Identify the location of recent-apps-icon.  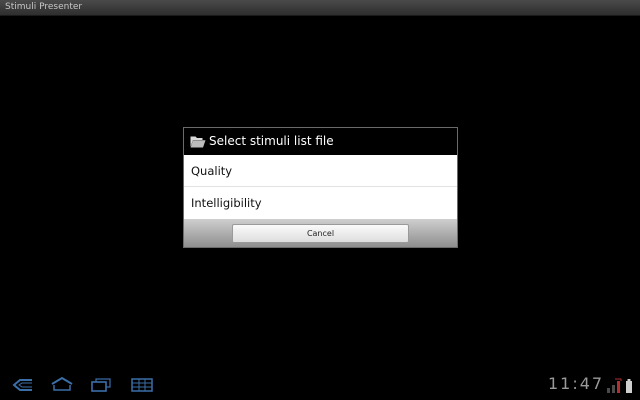
(101, 385).